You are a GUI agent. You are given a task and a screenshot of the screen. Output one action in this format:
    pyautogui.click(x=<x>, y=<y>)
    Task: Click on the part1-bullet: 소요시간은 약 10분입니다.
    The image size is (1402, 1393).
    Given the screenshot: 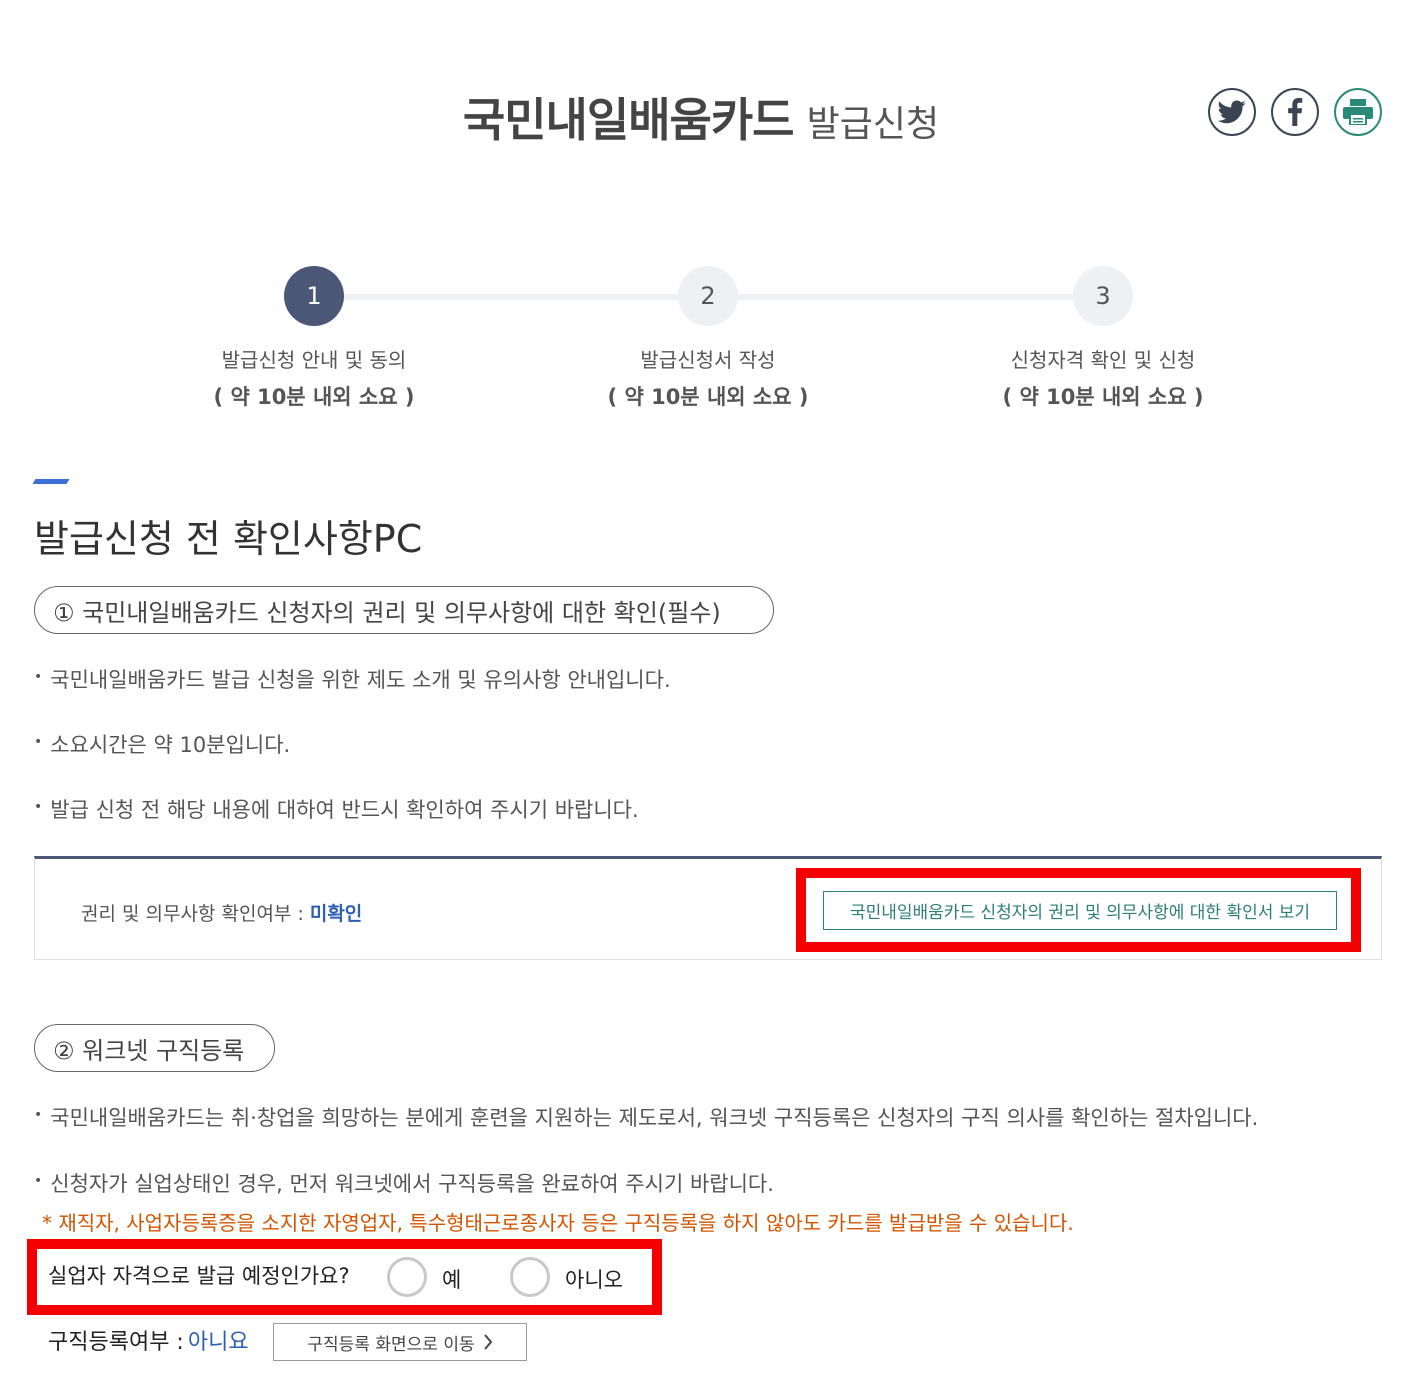 What is the action you would take?
    pyautogui.click(x=162, y=744)
    